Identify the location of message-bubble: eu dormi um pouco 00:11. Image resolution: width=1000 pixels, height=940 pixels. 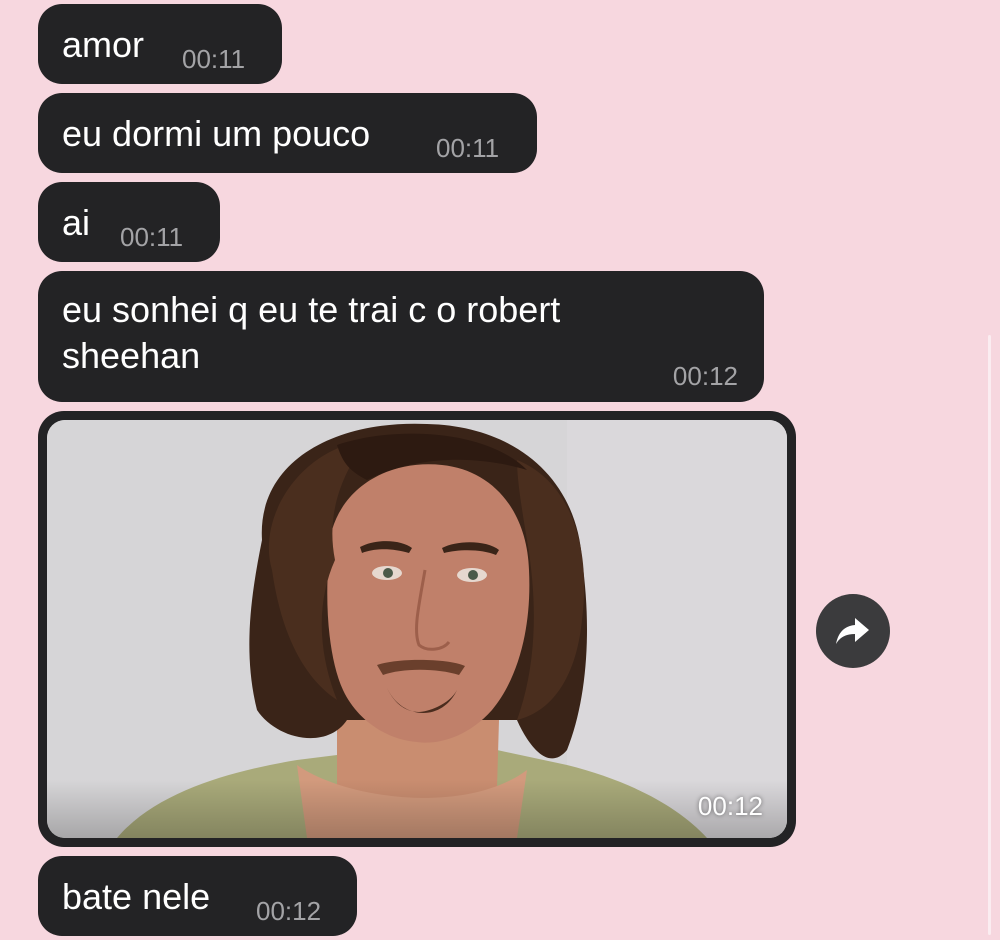
(287, 133).